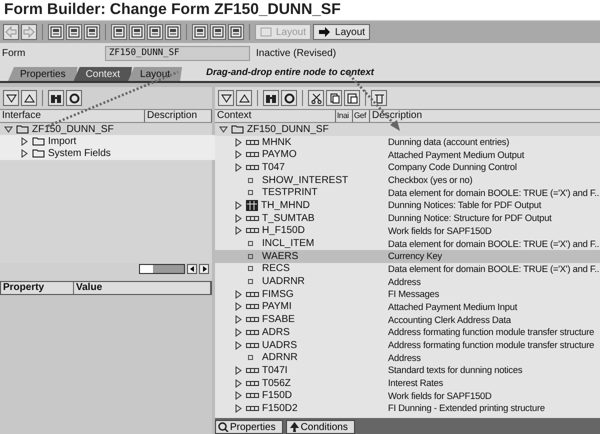 The height and width of the screenshot is (434, 600). What do you see at coordinates (204, 269) in the screenshot?
I see `scroll-right-button` at bounding box center [204, 269].